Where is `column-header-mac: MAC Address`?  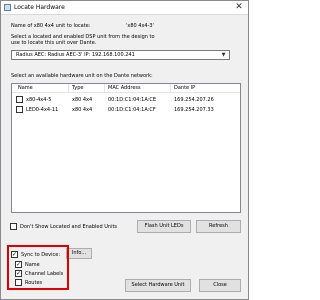
column-header-mac: MAC Address is located at coordinates (124, 88).